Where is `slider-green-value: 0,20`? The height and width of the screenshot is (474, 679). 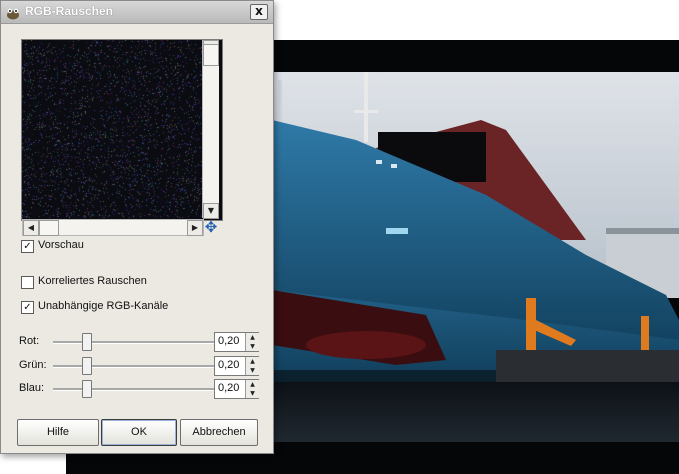 slider-green-value: 0,20 is located at coordinates (228, 365).